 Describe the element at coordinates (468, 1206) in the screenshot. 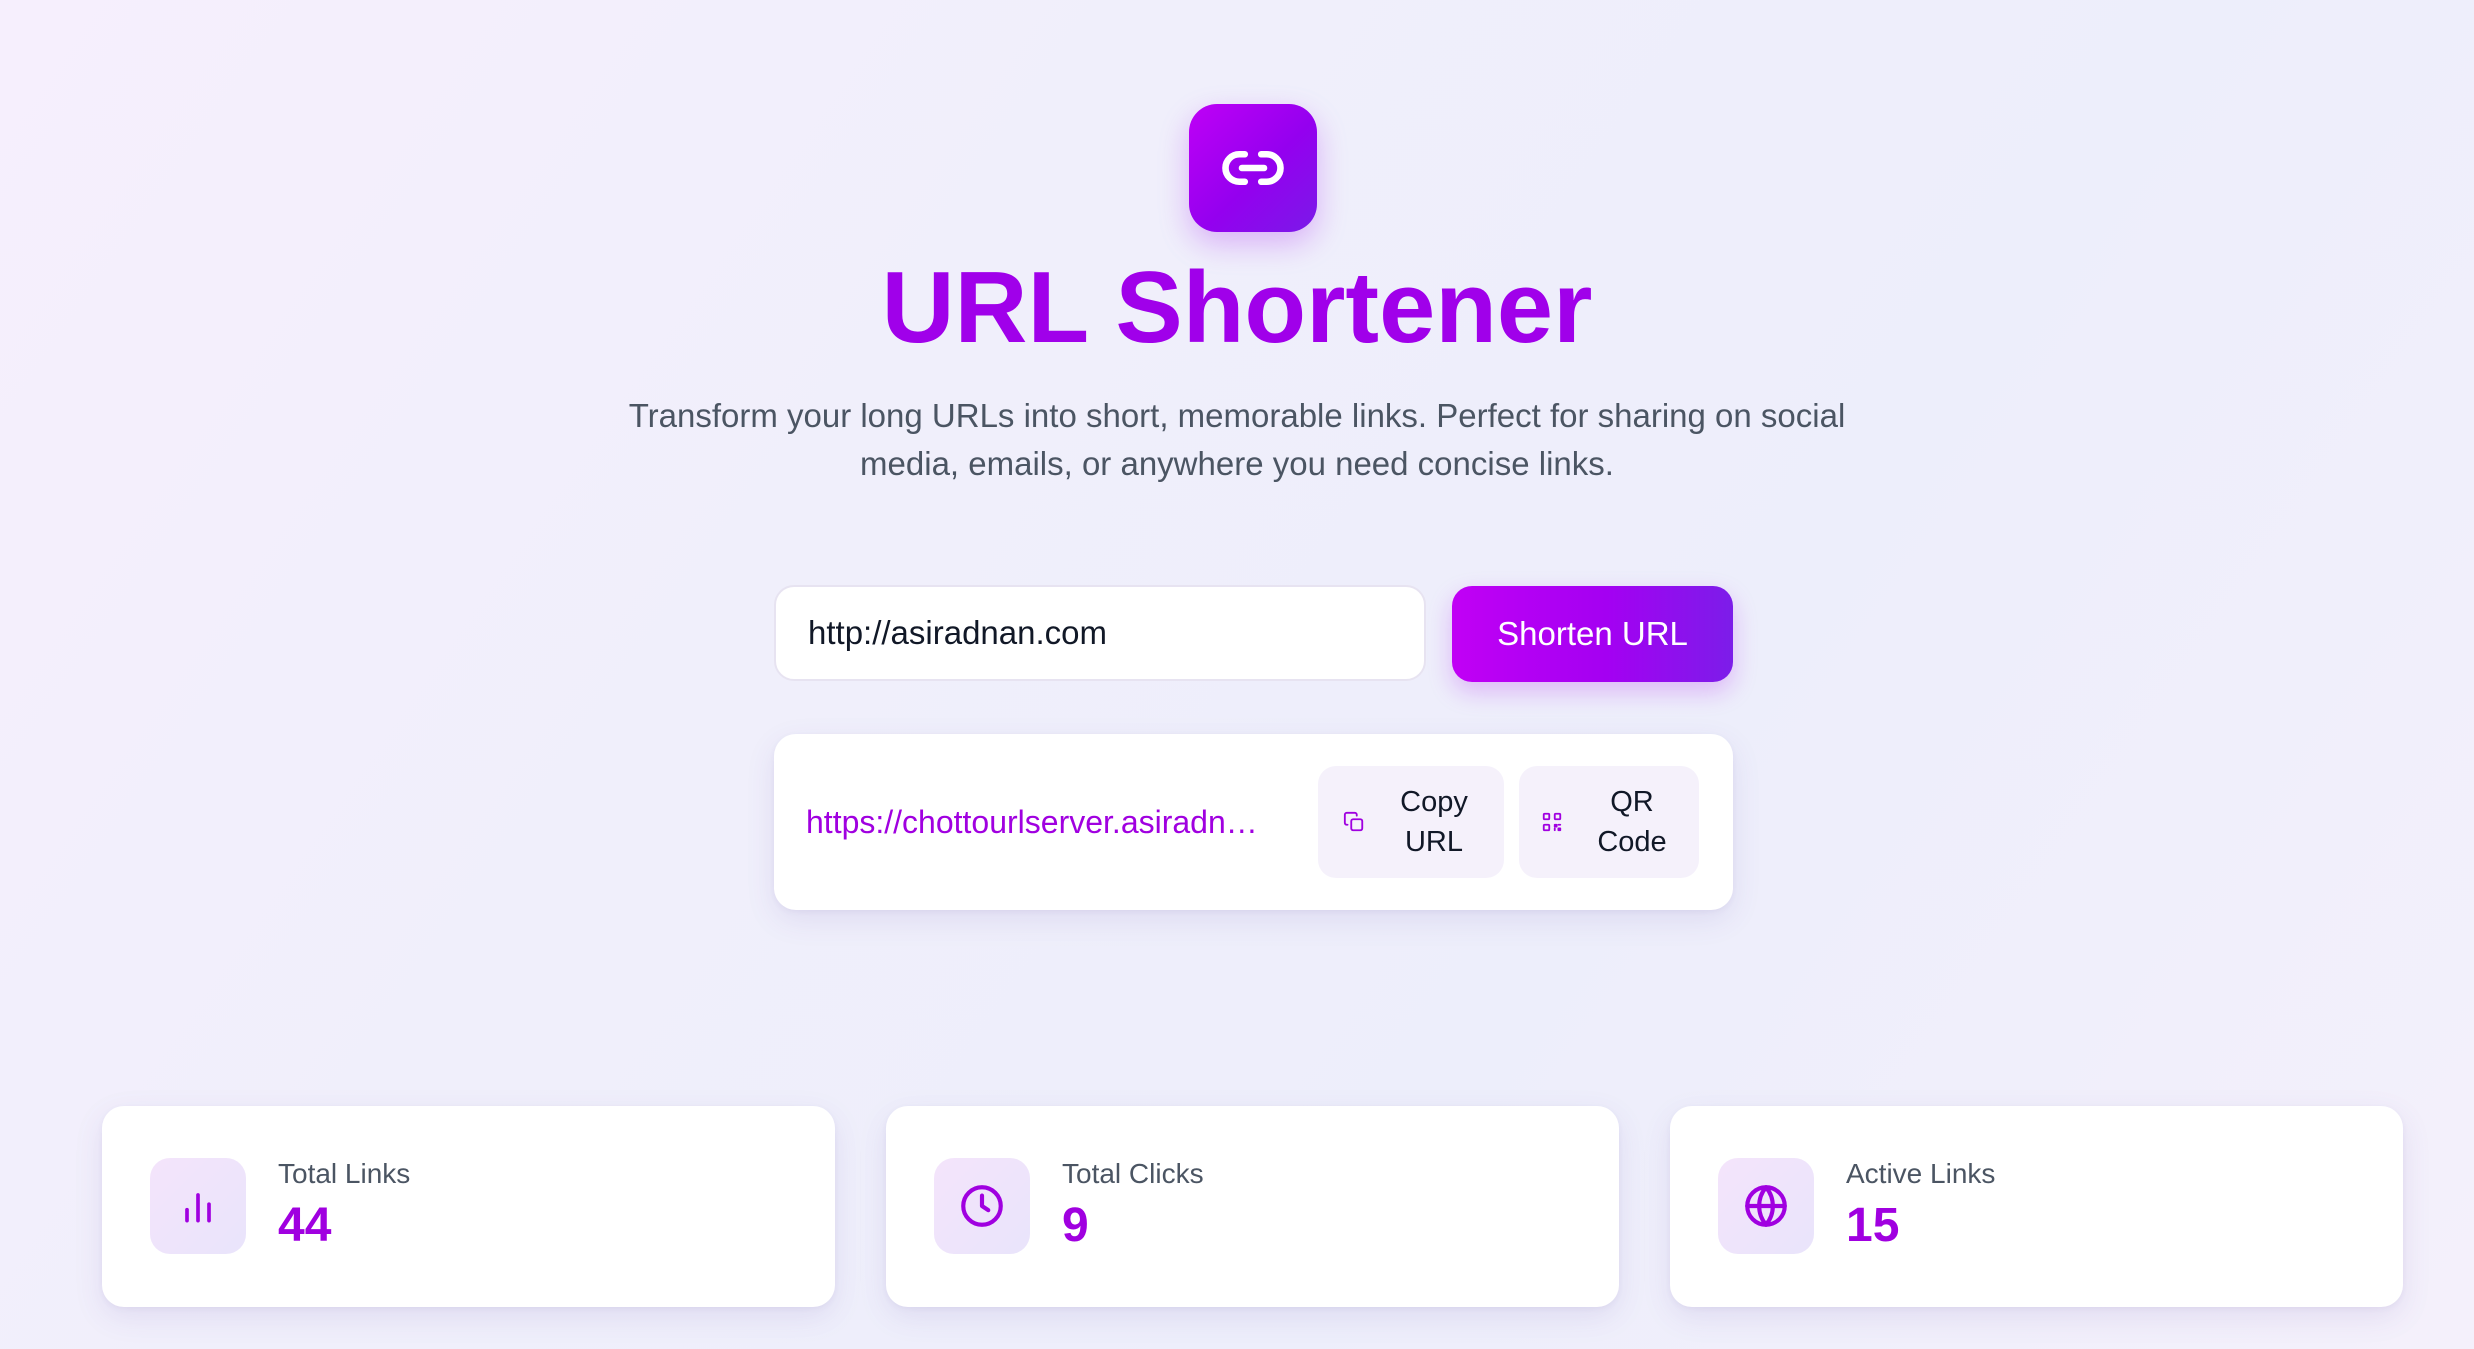

I see `stat-card-total-links: Total Links 44` at that location.